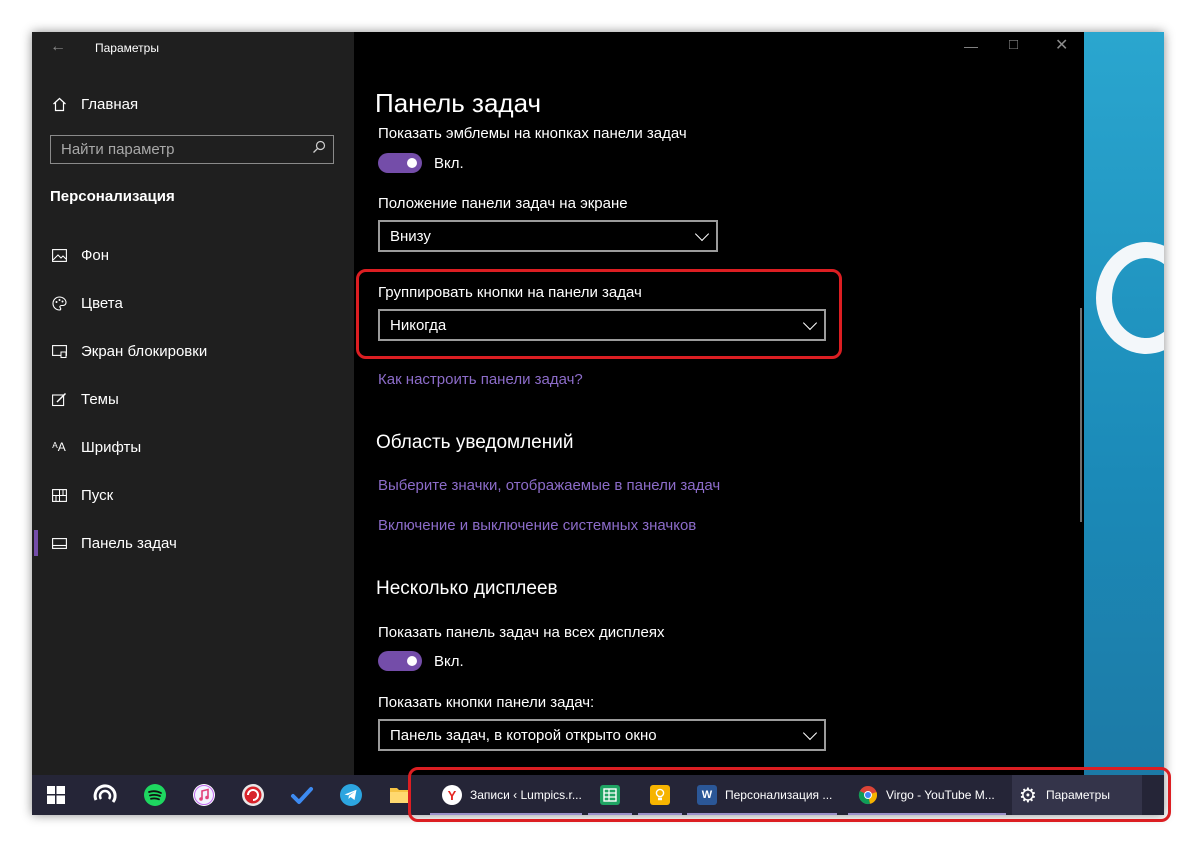 The width and height of the screenshot is (1196, 847). What do you see at coordinates (351, 795) in the screenshot?
I see `telegram-icon` at bounding box center [351, 795].